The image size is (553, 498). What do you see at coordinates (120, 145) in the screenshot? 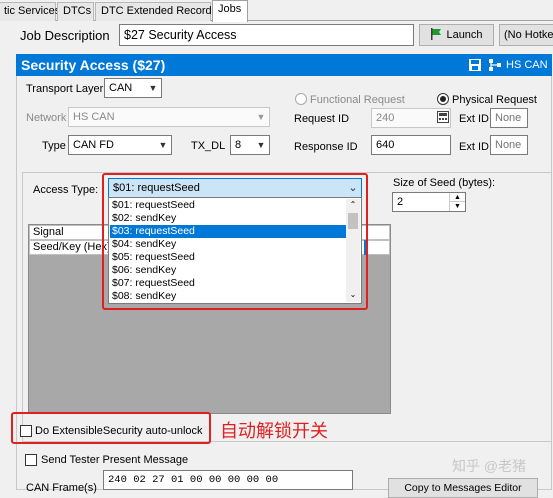
I see `type-select: CAN FD ▼` at bounding box center [120, 145].